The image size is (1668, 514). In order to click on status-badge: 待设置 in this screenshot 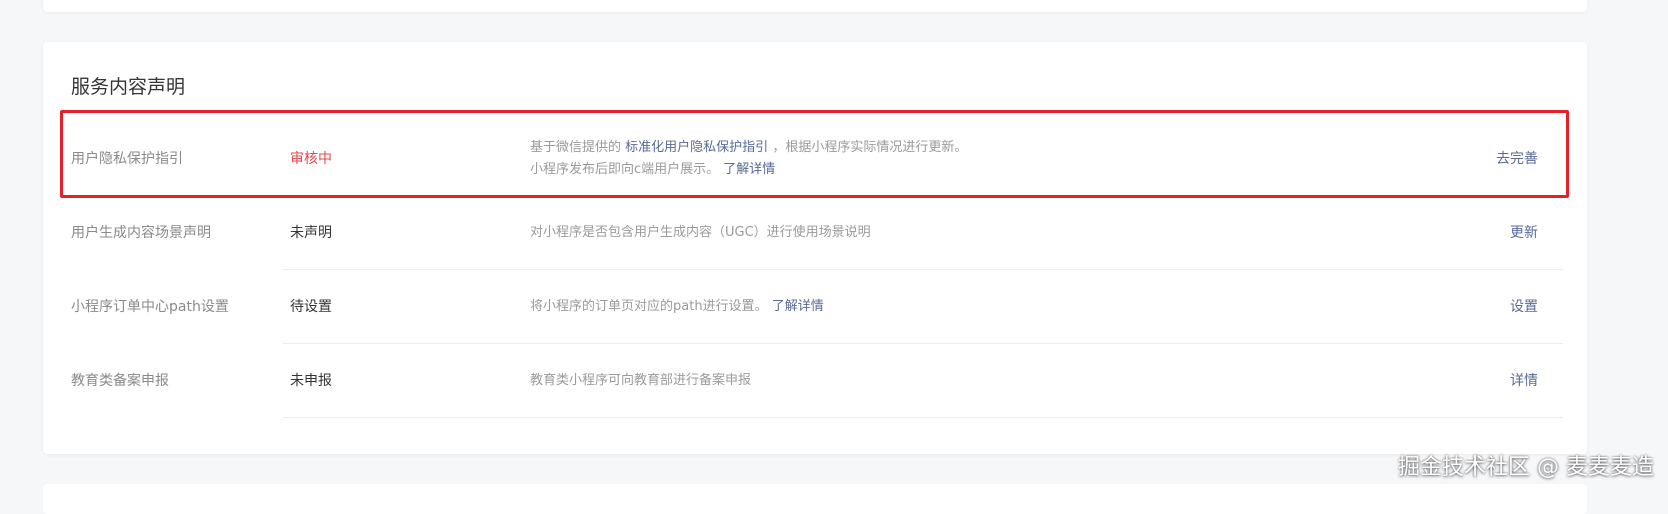, I will do `click(311, 307)`.